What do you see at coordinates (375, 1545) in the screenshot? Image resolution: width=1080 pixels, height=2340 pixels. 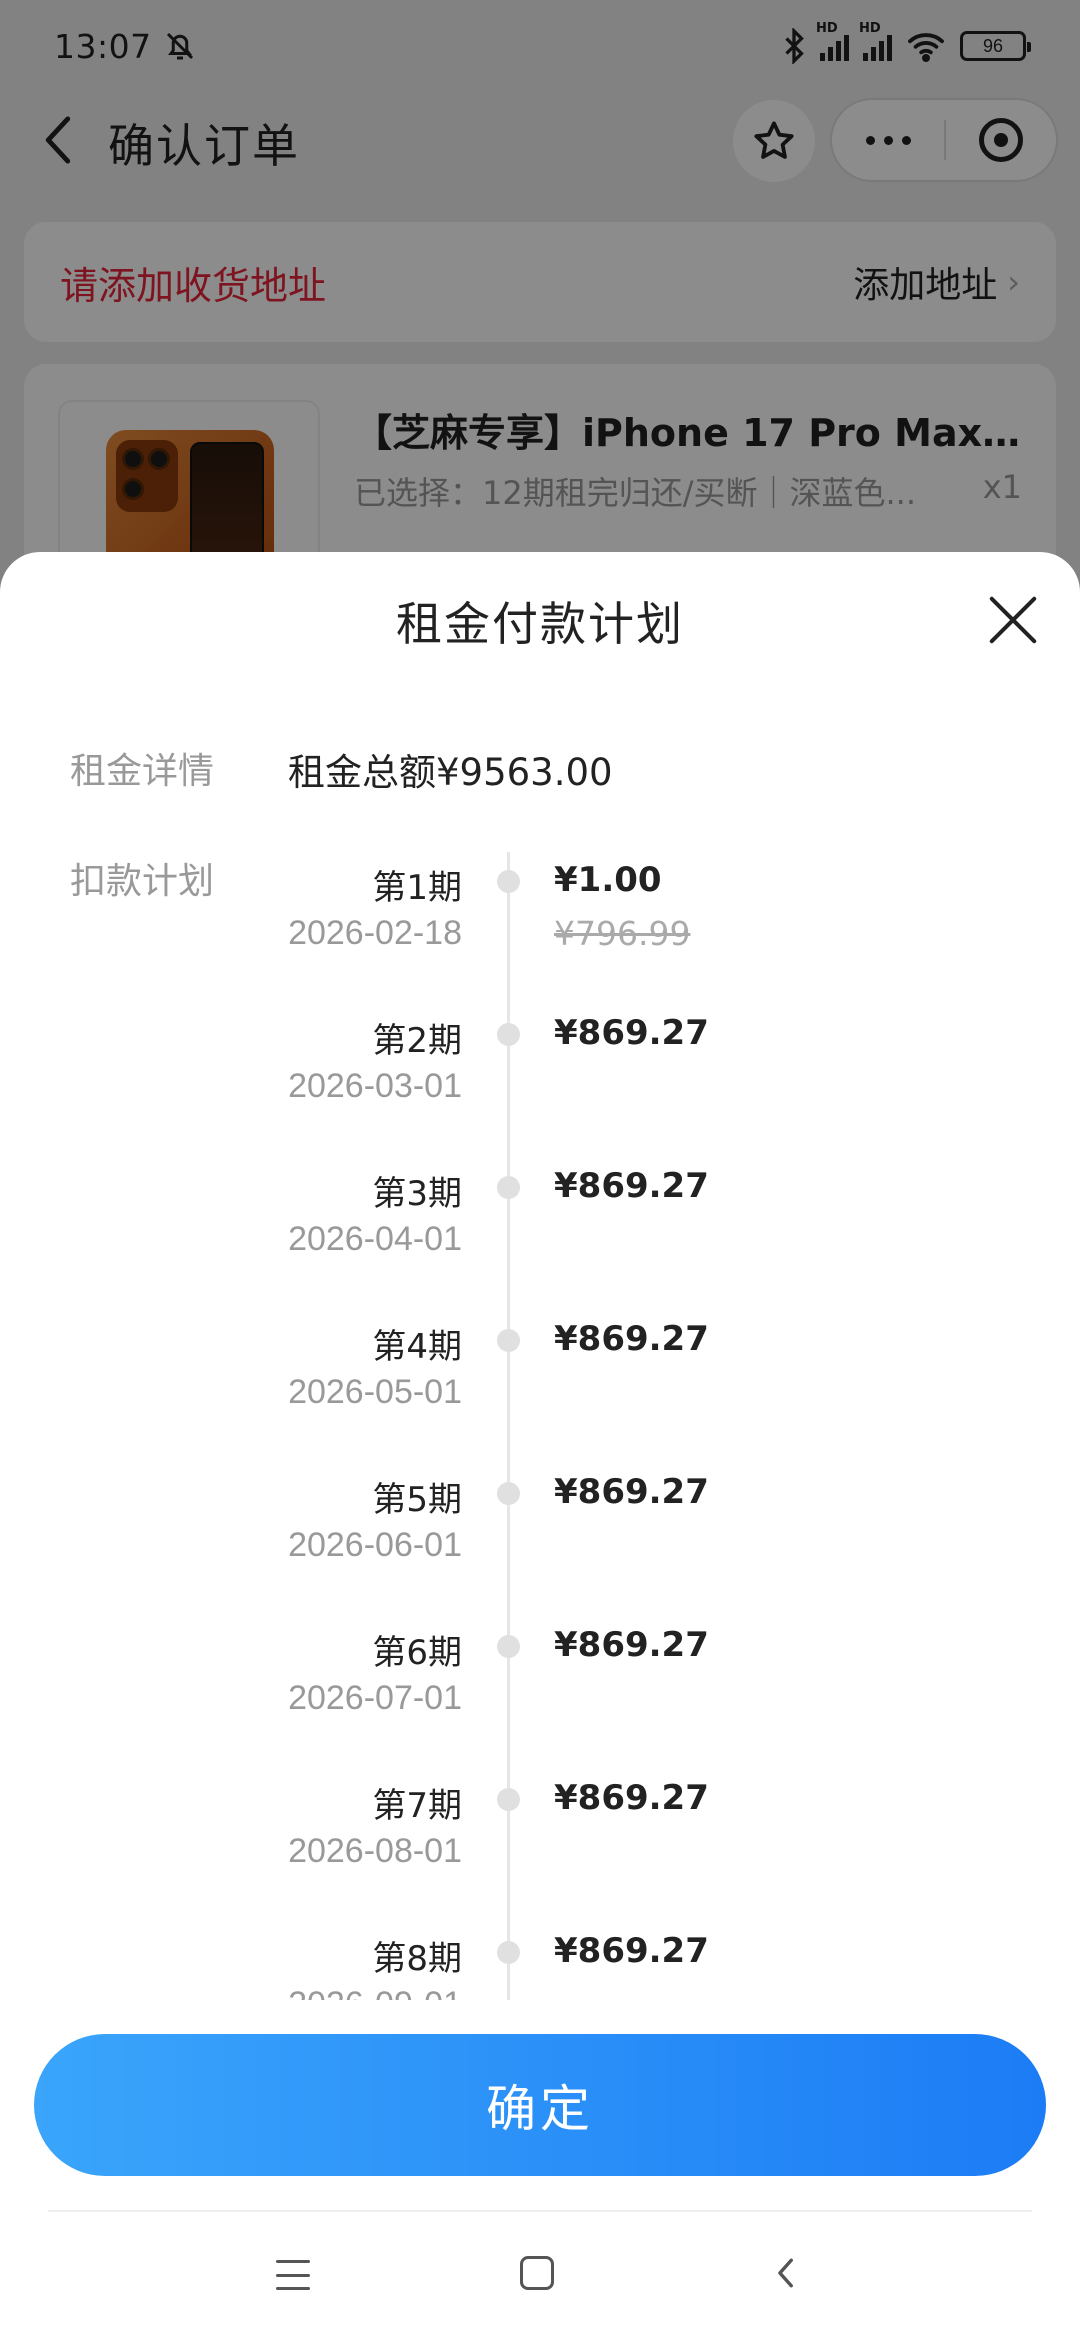 I see `installment-date: 2026-06-01` at bounding box center [375, 1545].